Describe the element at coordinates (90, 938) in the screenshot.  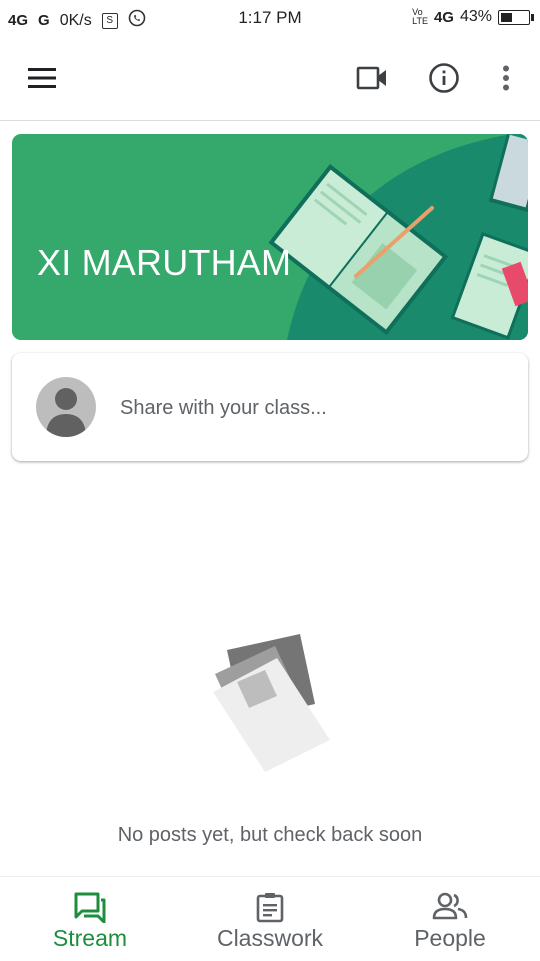
I see `nav-stream-label: Stream` at that location.